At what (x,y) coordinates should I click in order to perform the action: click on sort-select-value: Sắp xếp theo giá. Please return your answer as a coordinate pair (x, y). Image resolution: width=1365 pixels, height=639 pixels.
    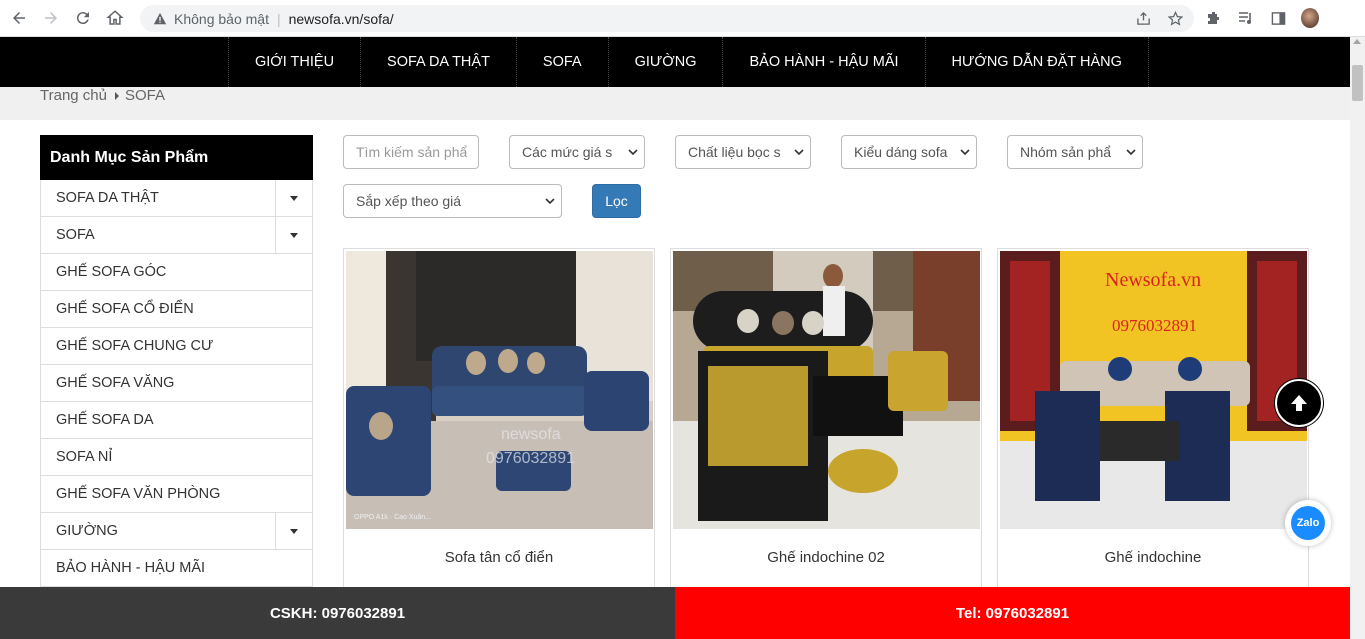
    Looking at the image, I should click on (409, 201).